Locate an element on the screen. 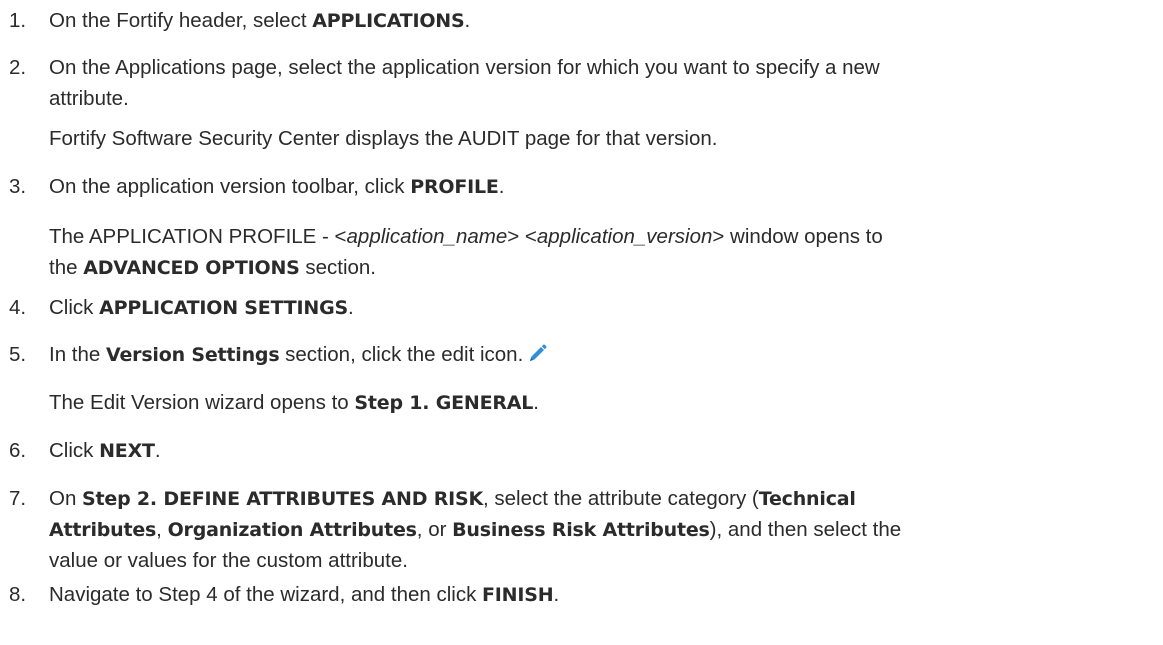 This screenshot has width=1163, height=645. text-run: The Edit Version wizard opens to is located at coordinates (201, 402).